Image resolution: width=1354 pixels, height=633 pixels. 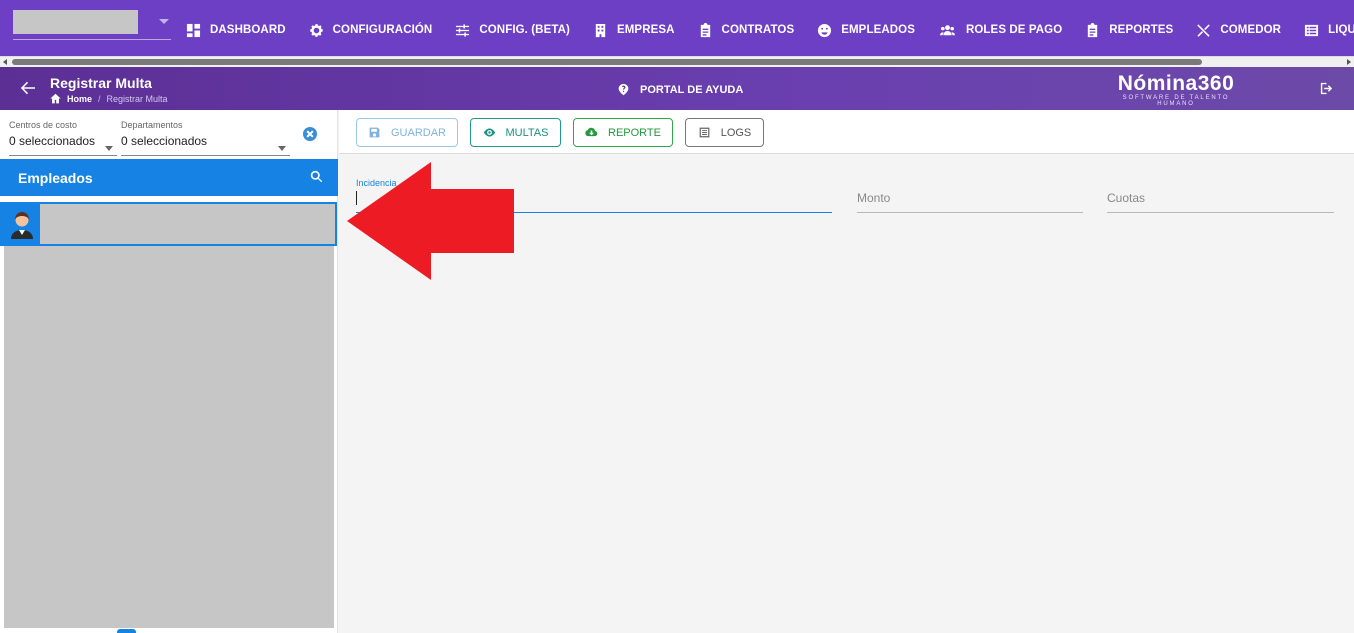 What do you see at coordinates (137, 98) in the screenshot?
I see `breadcrumb-current: Registrar Multa` at bounding box center [137, 98].